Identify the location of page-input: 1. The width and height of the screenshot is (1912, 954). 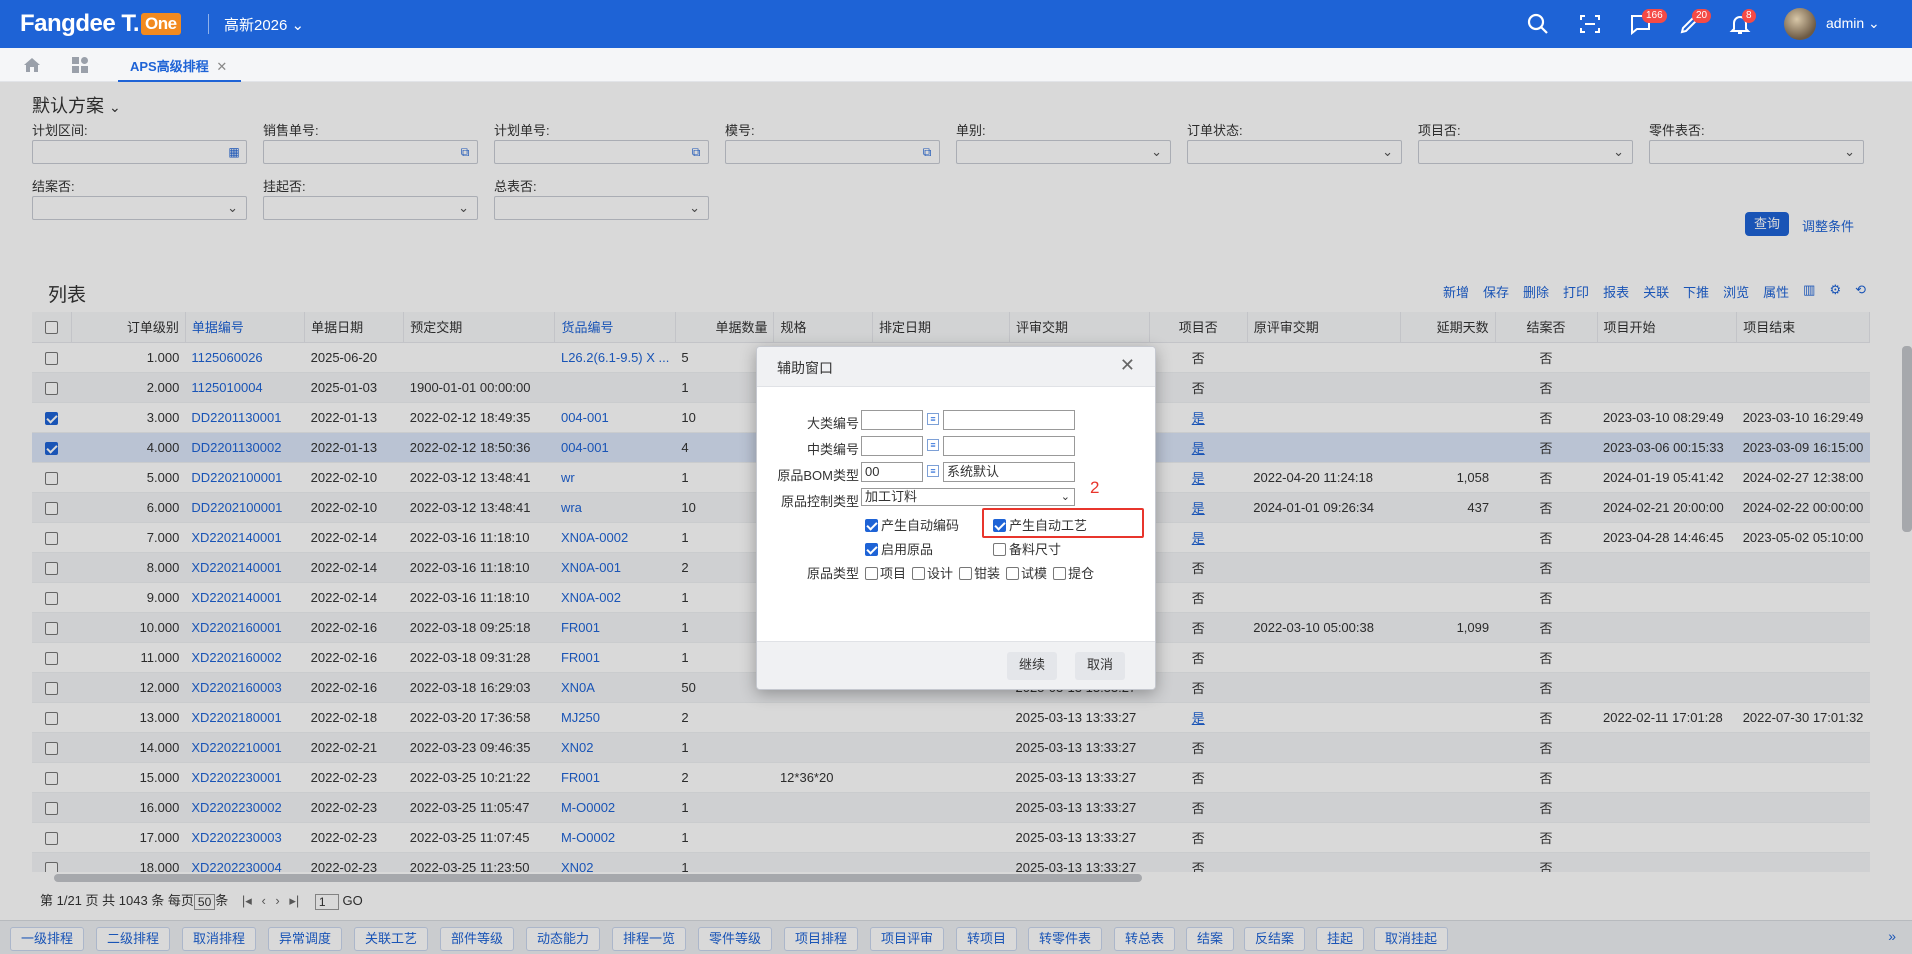
(326, 901).